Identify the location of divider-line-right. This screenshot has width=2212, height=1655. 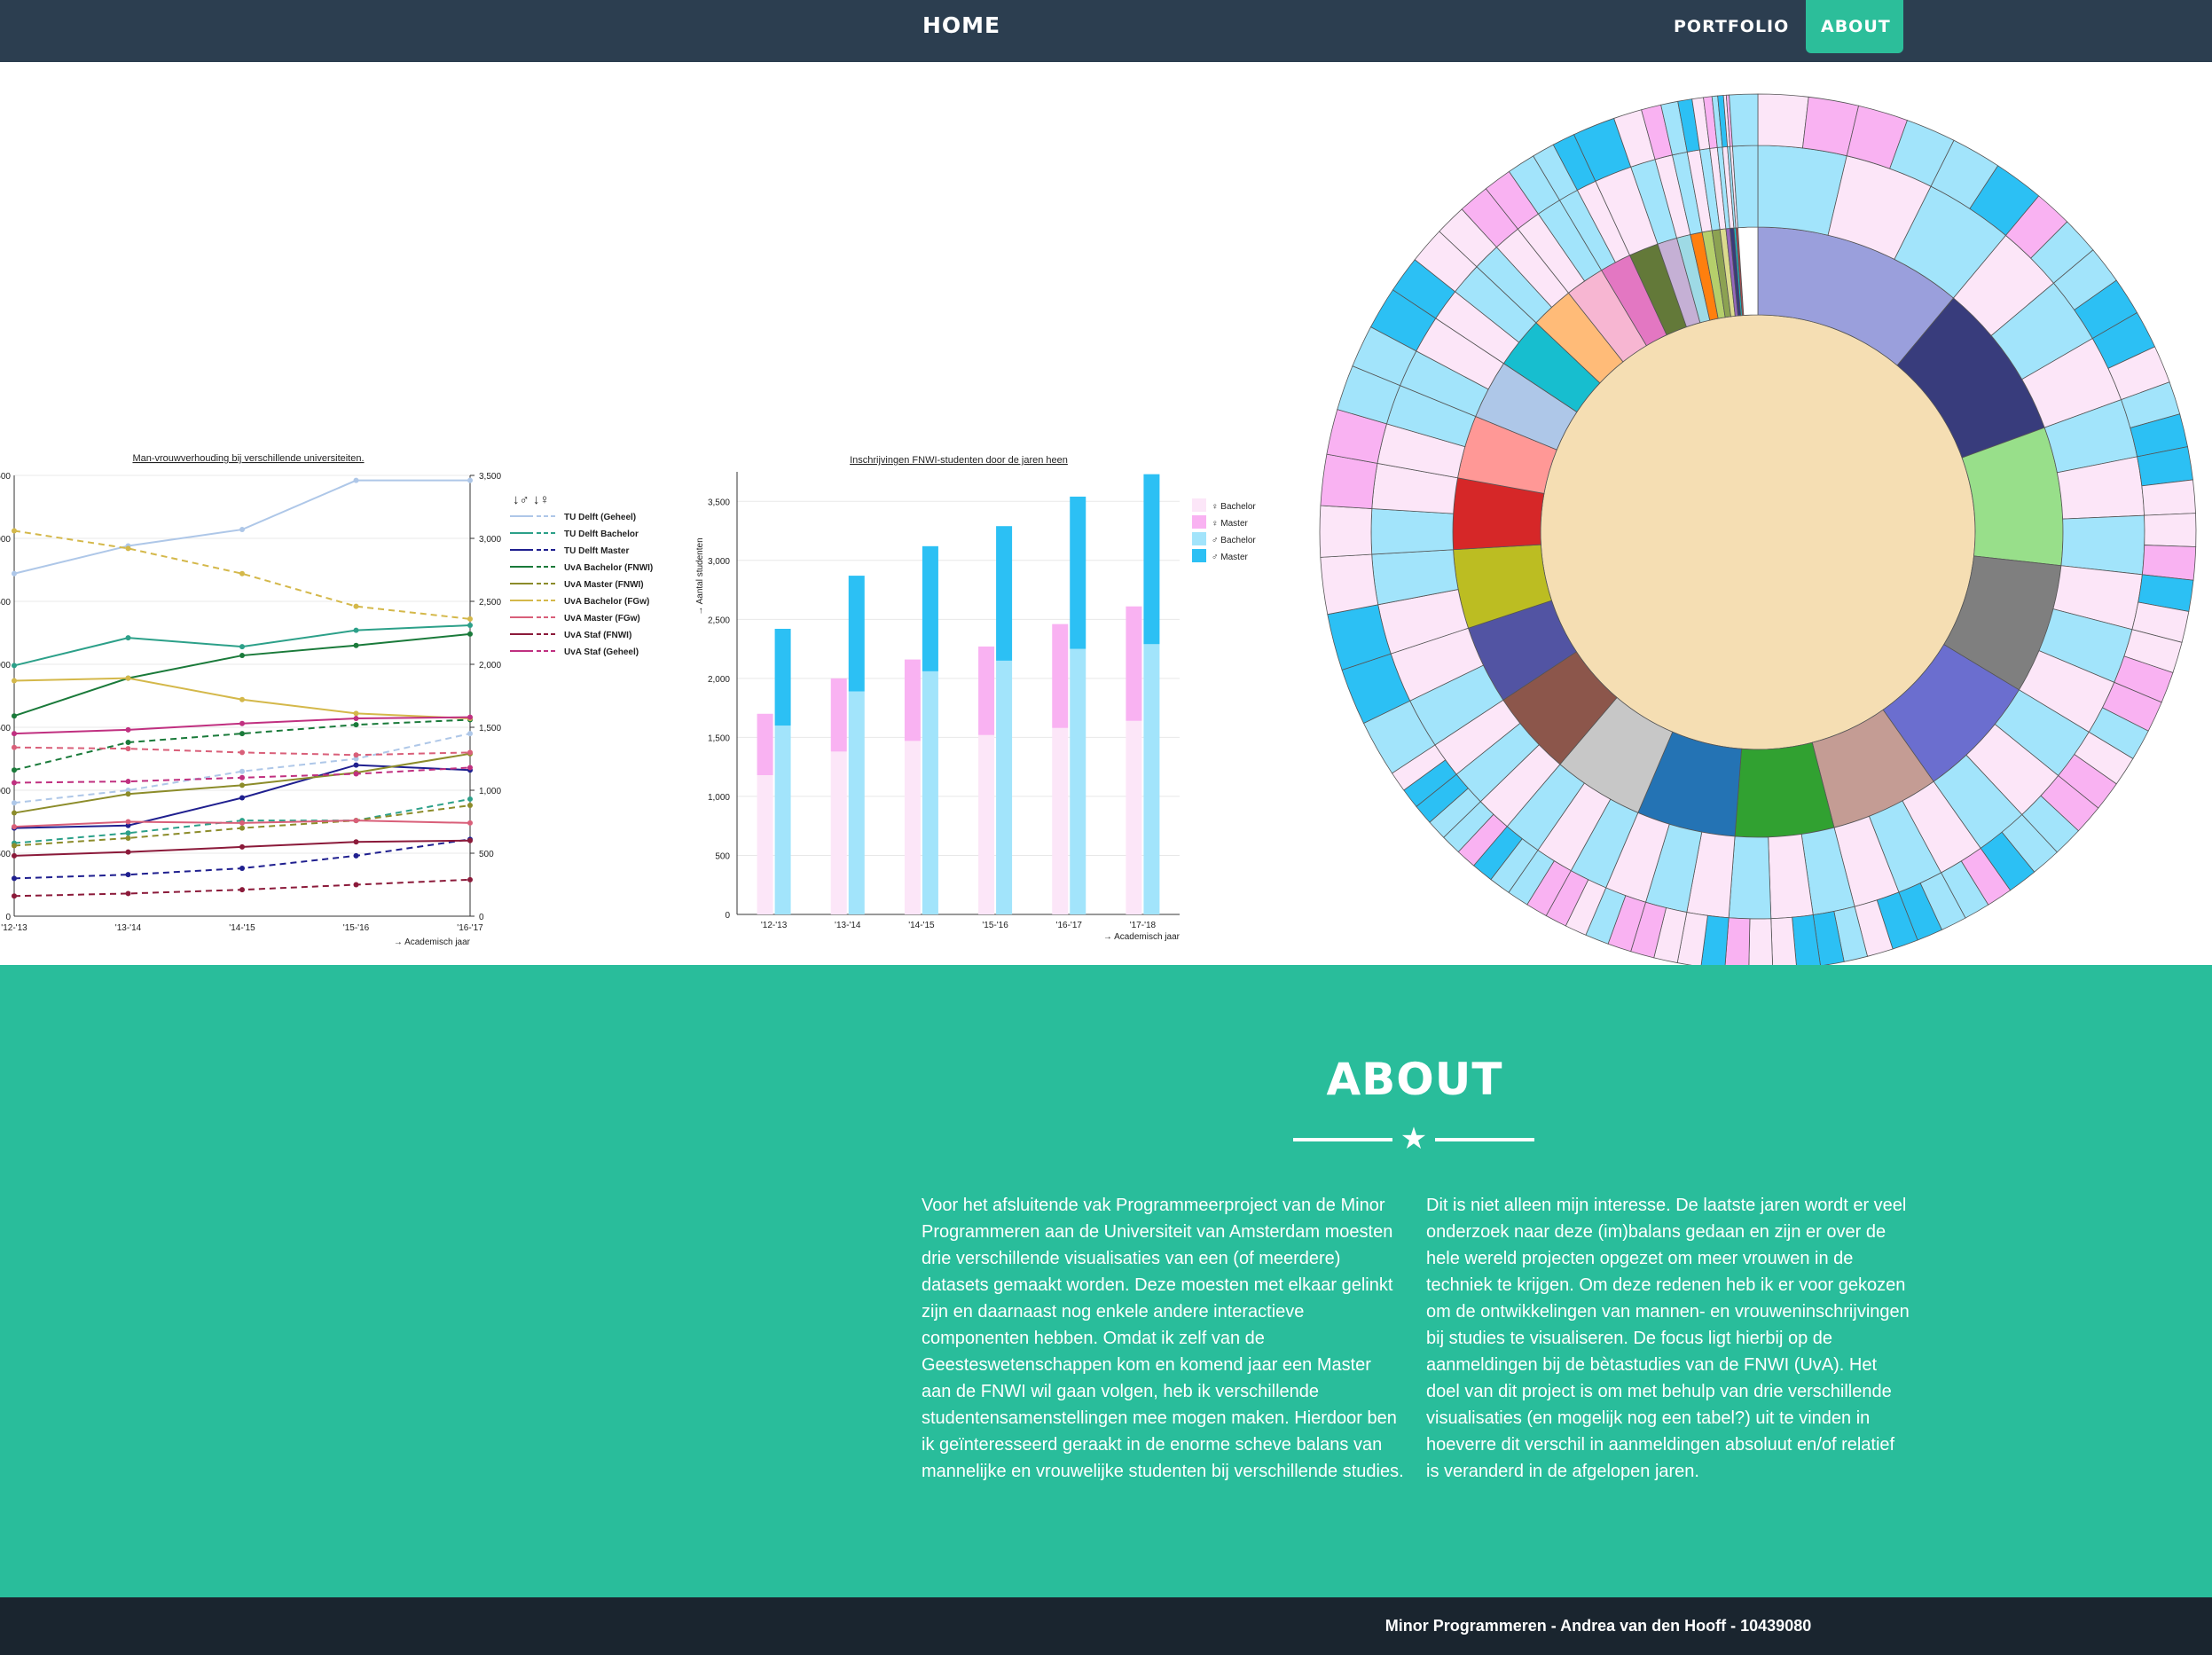
(1484, 1139).